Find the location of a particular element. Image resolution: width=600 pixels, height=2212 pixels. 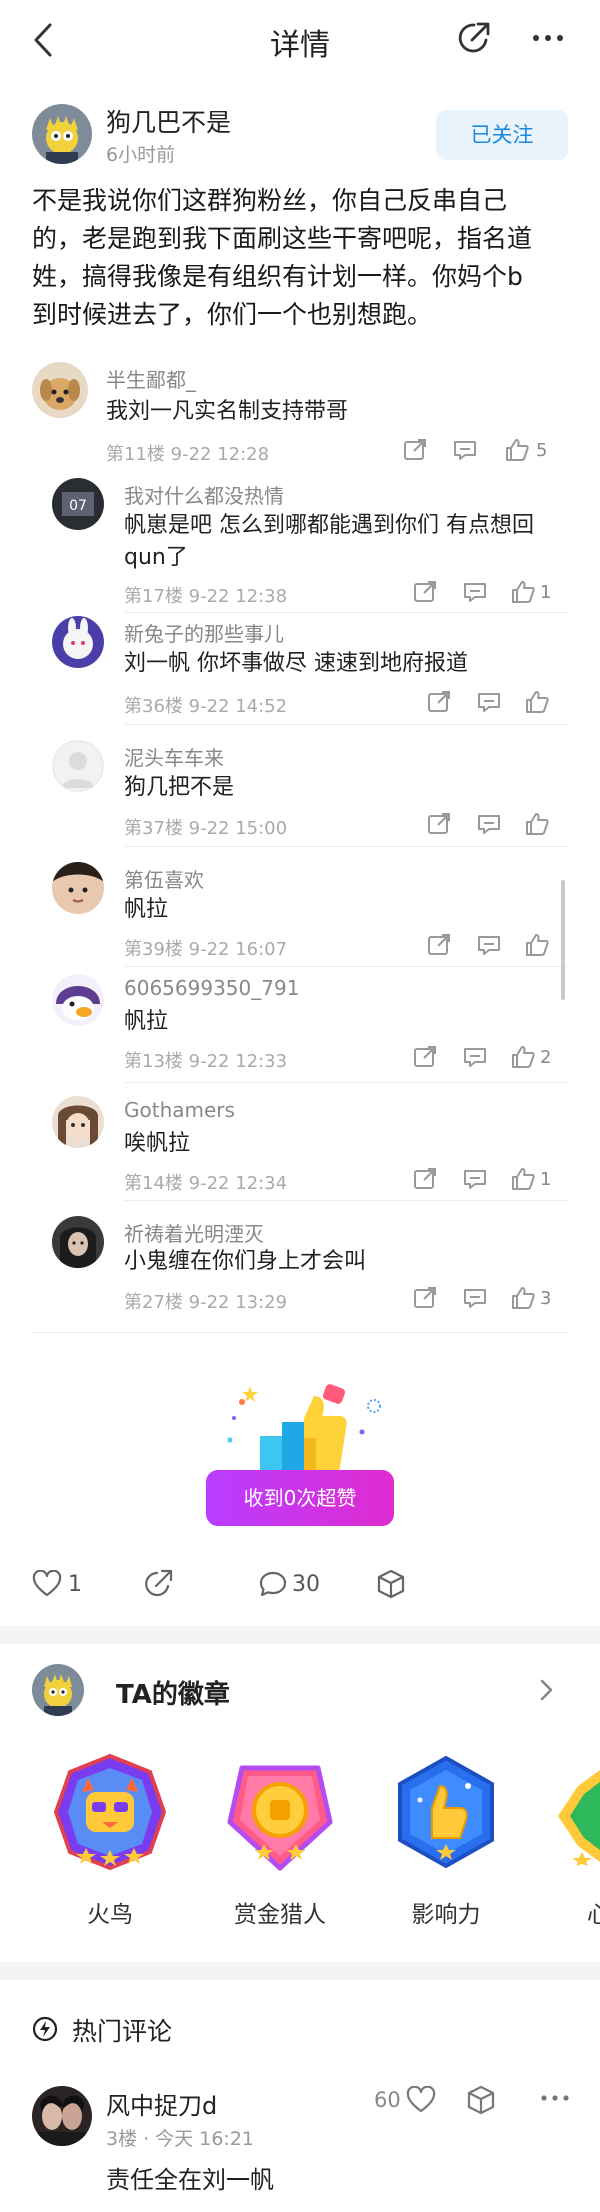

comment-text: qun了 is located at coordinates (156, 557).